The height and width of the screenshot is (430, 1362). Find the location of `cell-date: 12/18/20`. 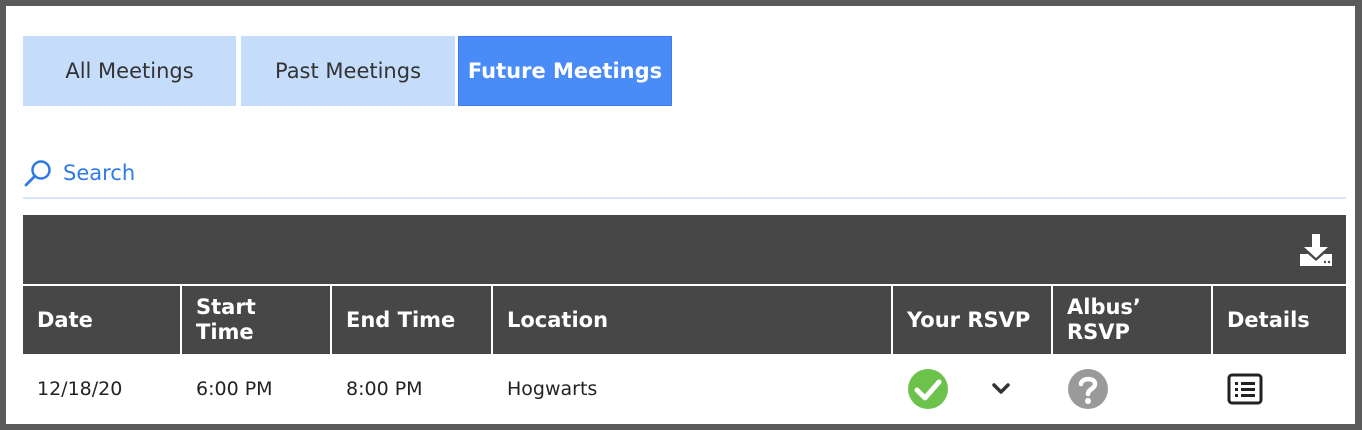

cell-date: 12/18/20 is located at coordinates (80, 389).